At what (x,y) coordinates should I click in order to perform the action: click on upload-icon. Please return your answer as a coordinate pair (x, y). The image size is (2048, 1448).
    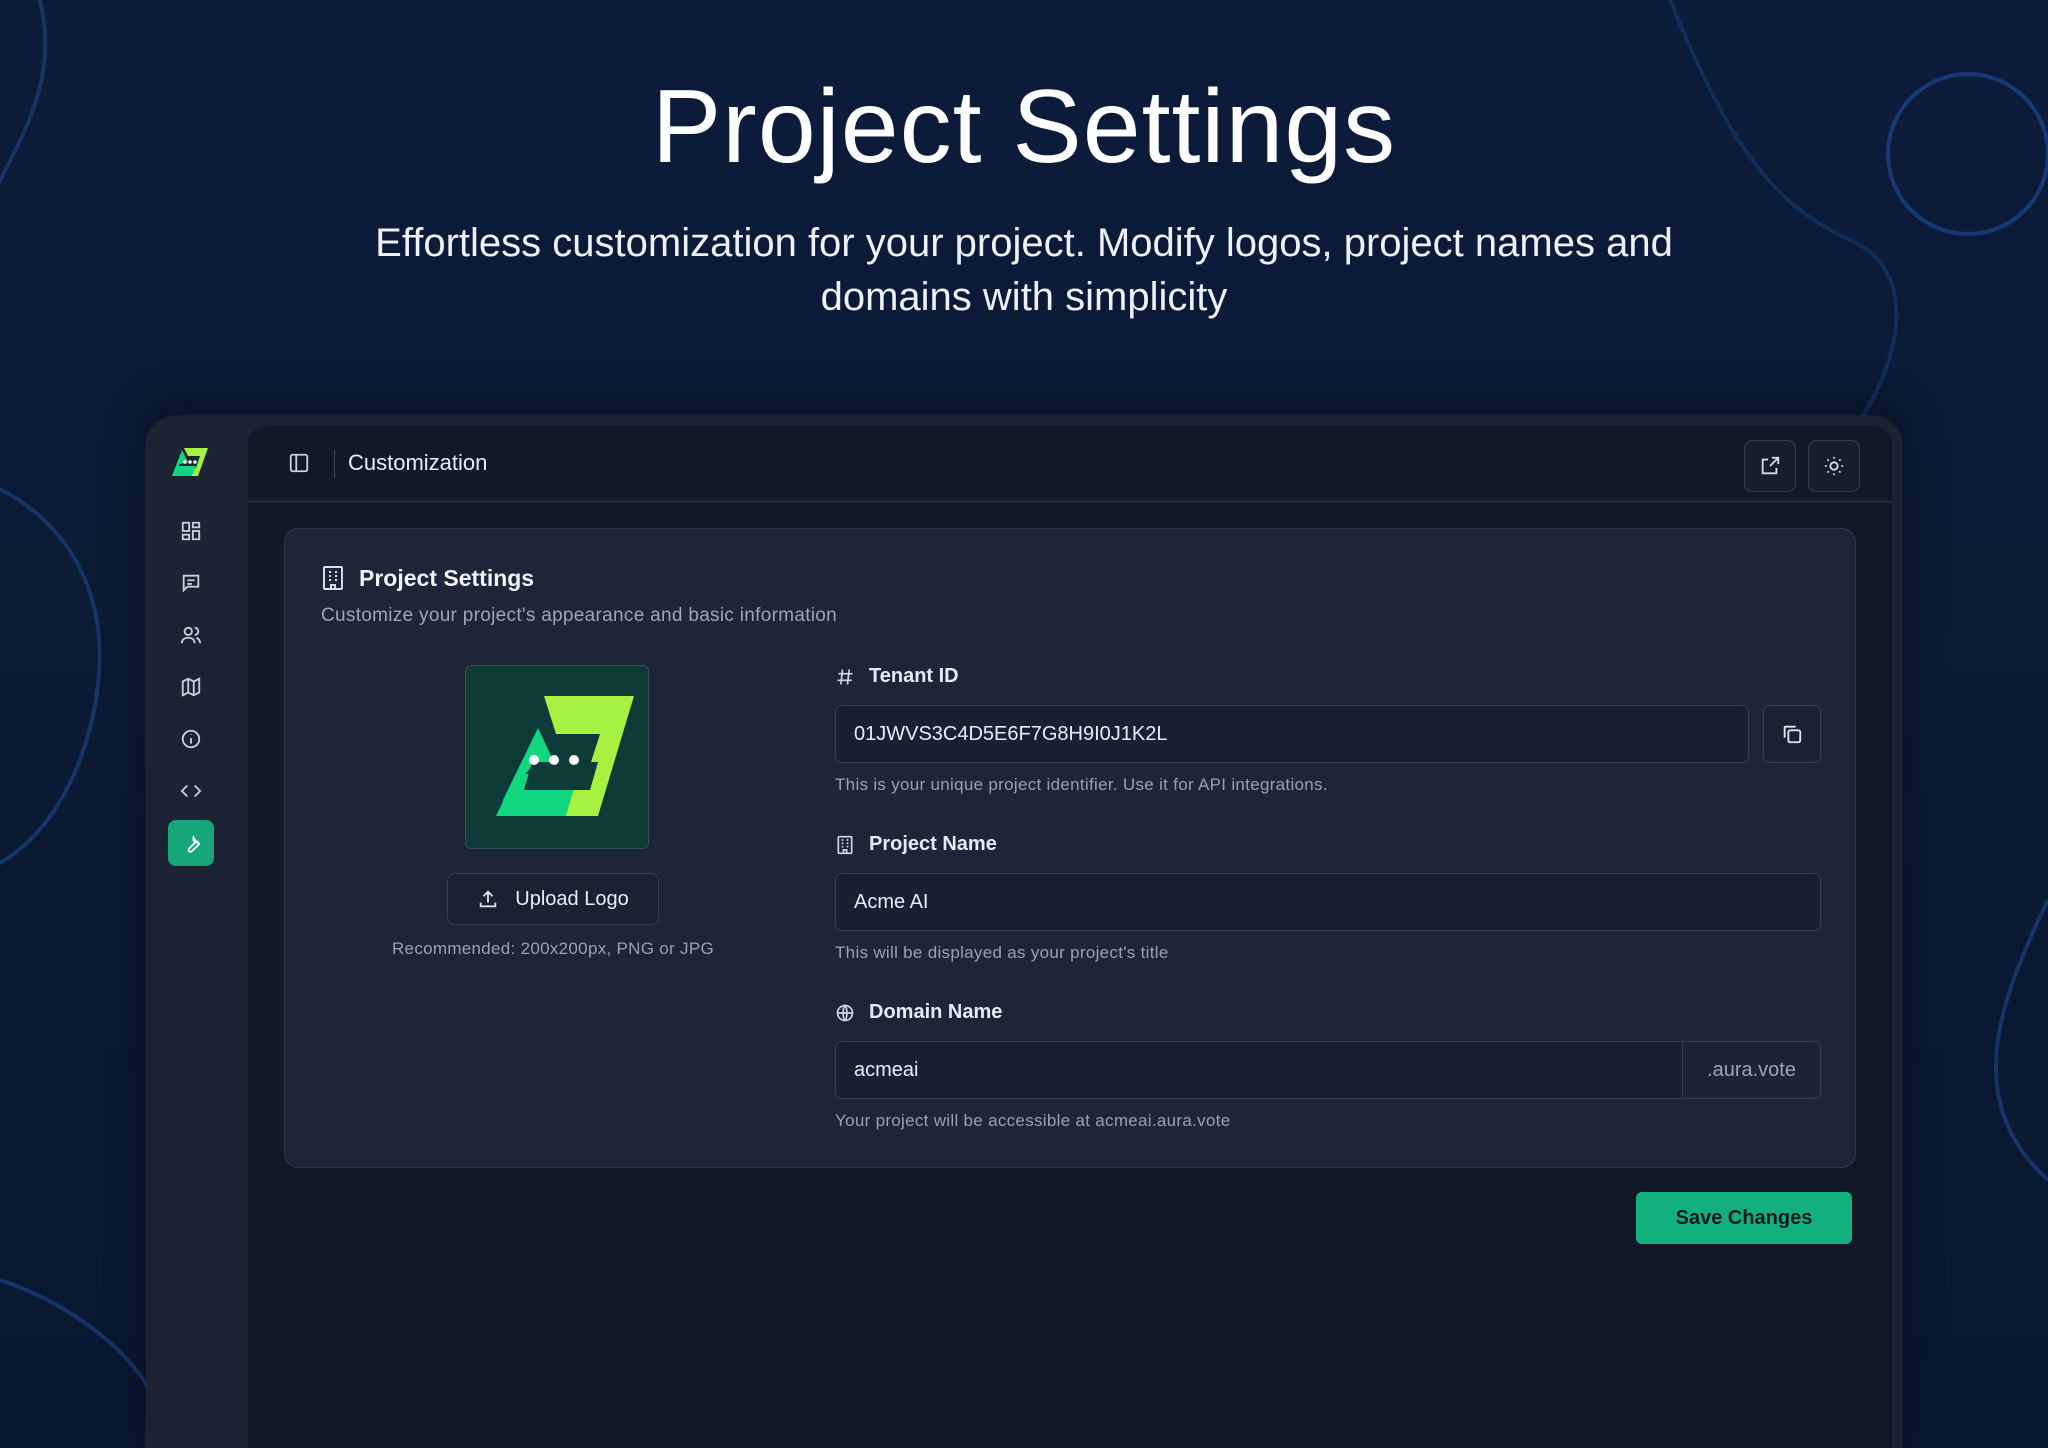
    Looking at the image, I should click on (488, 899).